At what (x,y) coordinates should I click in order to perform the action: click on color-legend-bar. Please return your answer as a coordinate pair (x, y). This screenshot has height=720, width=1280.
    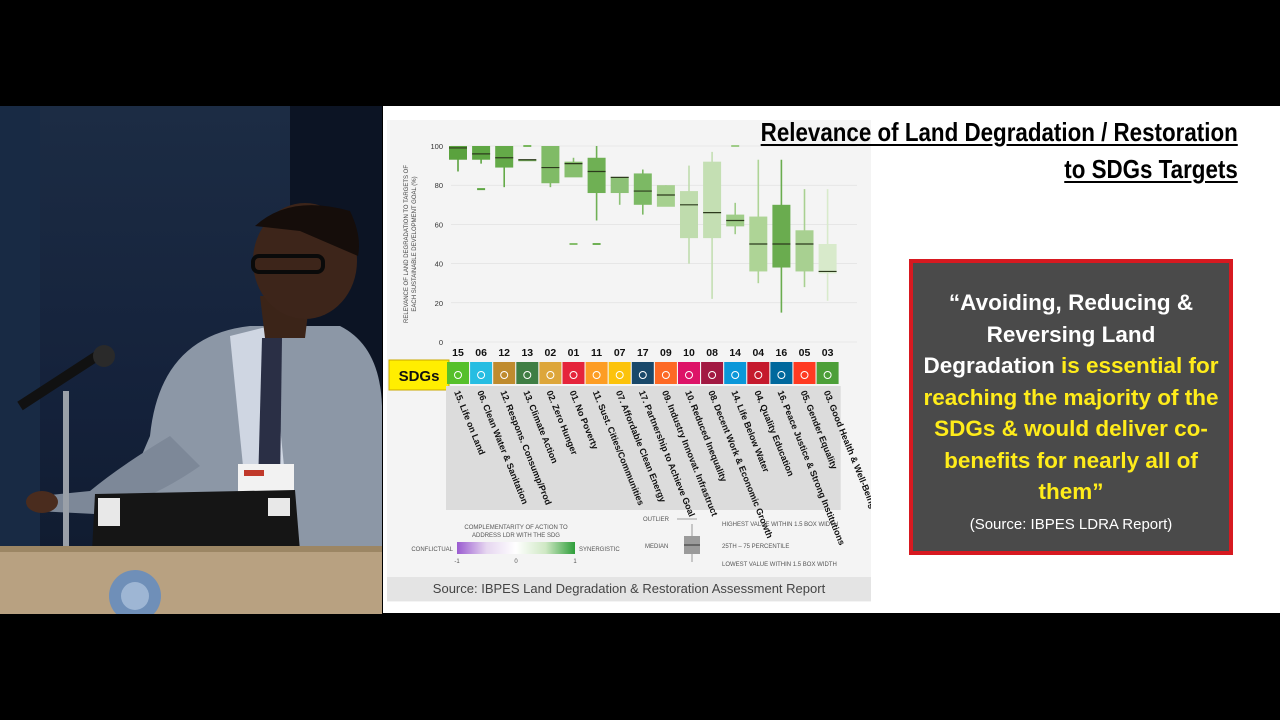
    Looking at the image, I should click on (516, 548).